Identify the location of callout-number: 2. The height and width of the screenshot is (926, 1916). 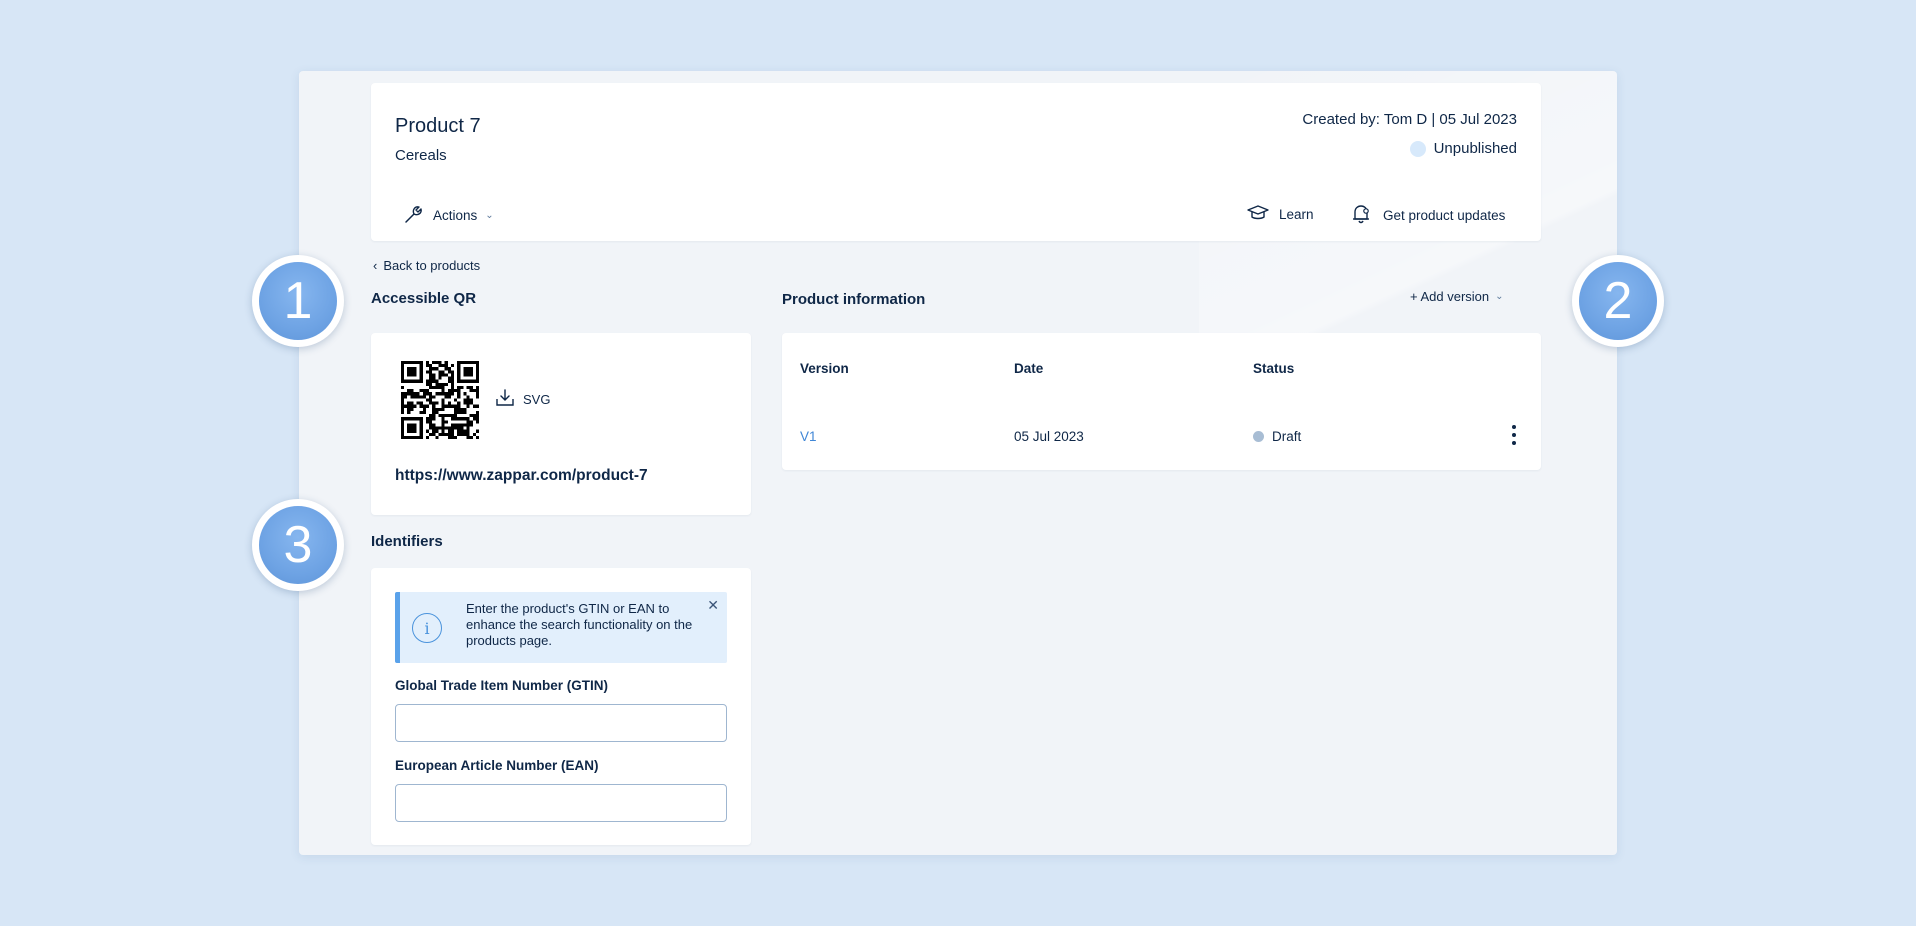
(1618, 301).